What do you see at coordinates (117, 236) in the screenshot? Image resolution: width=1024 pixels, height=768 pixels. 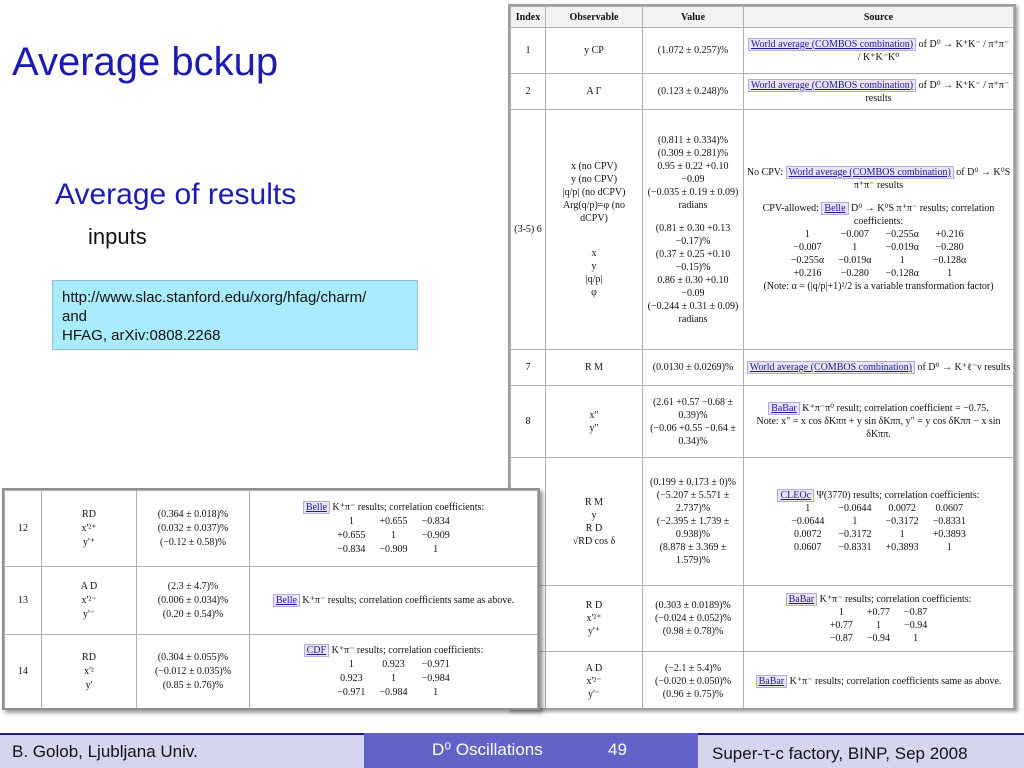 I see `inputs-label: inputs` at bounding box center [117, 236].